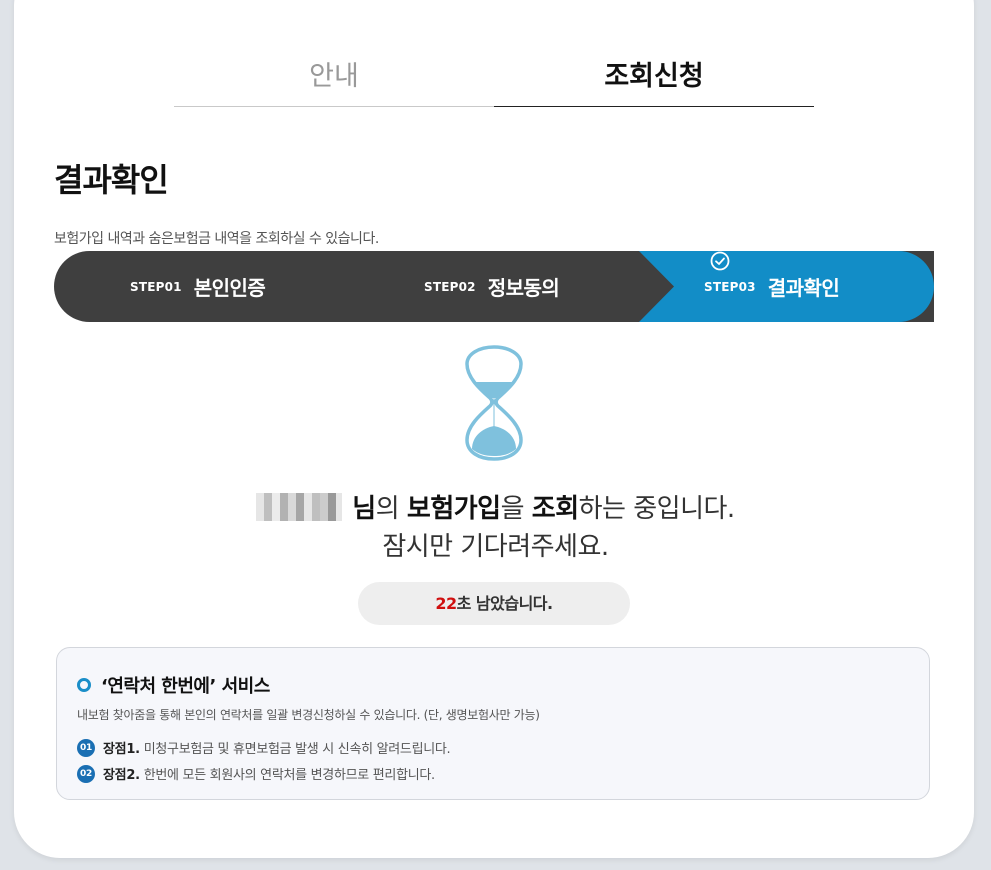 This screenshot has width=991, height=870. I want to click on blurred-user-name, so click(299, 507).